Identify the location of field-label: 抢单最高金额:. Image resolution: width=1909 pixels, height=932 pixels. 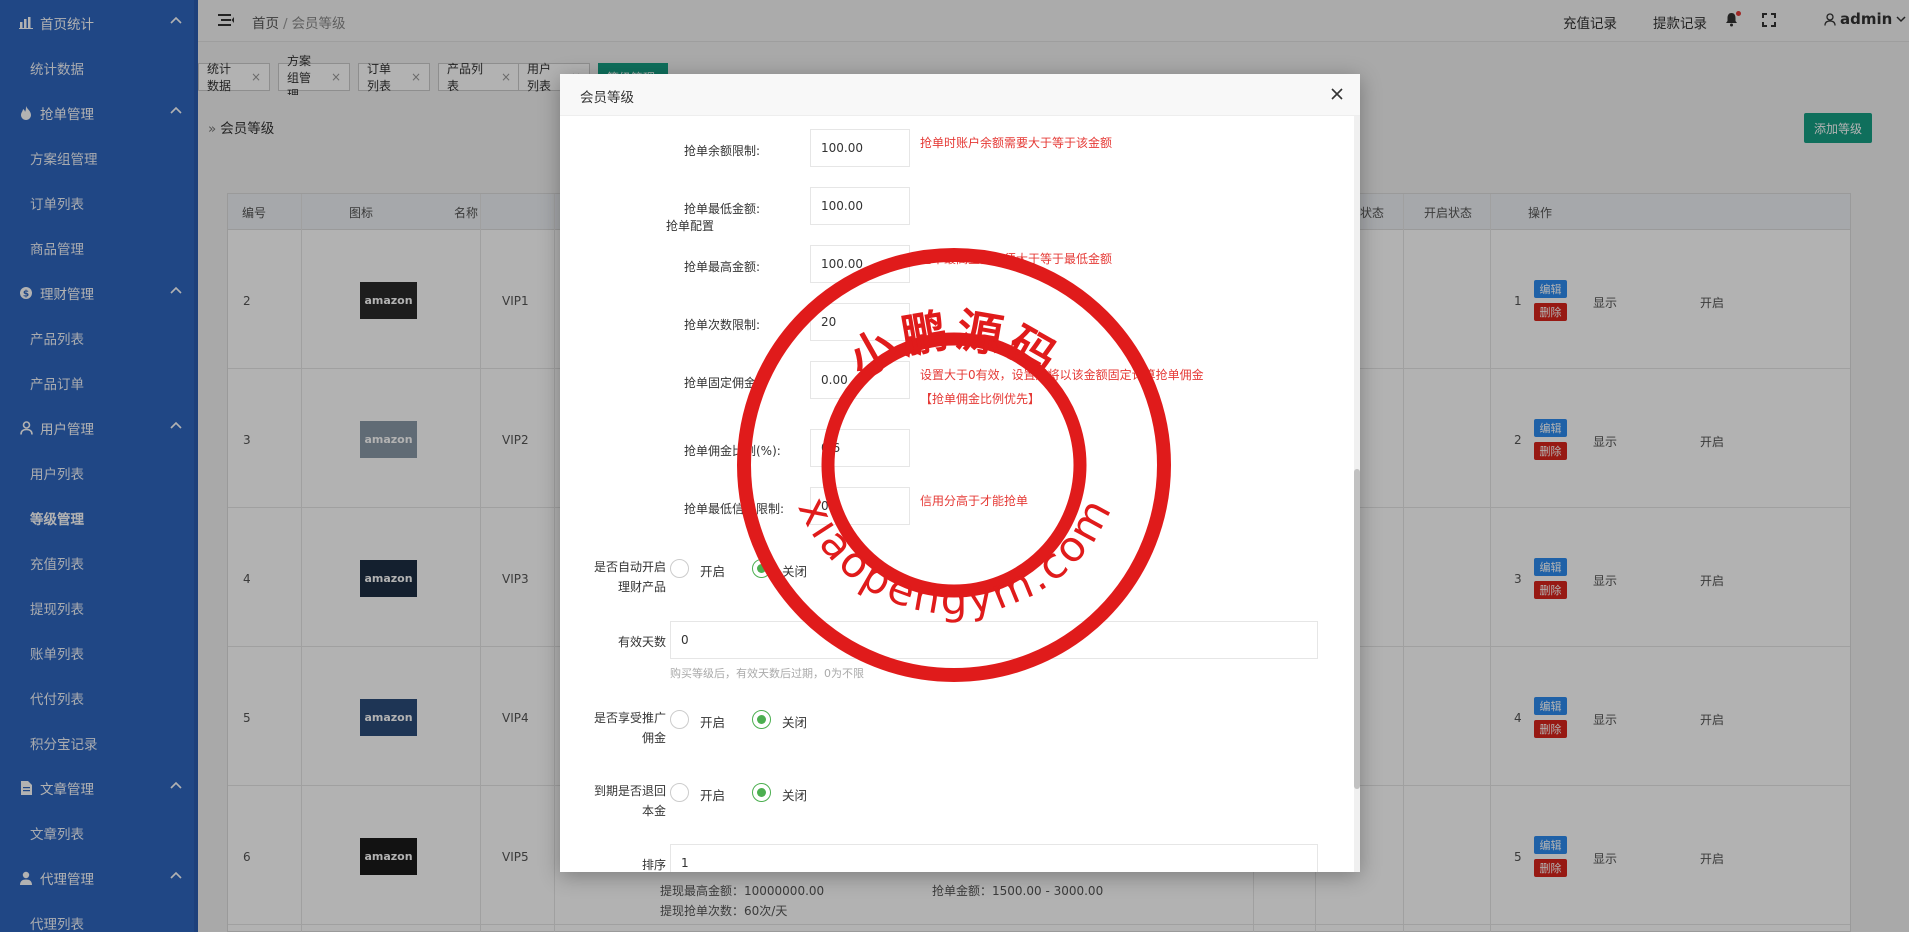
(722, 267).